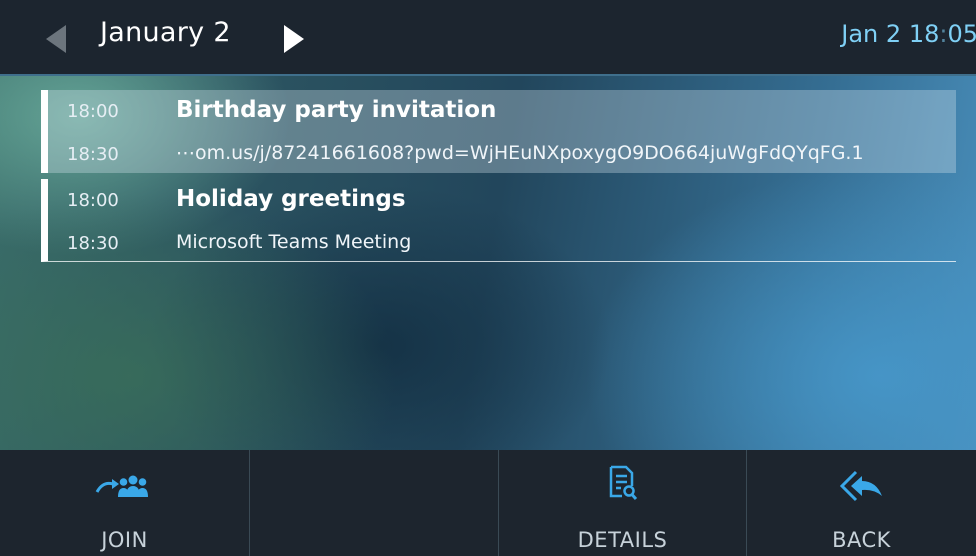  Describe the element at coordinates (861, 488) in the screenshot. I see `back-arrow-icon` at that location.